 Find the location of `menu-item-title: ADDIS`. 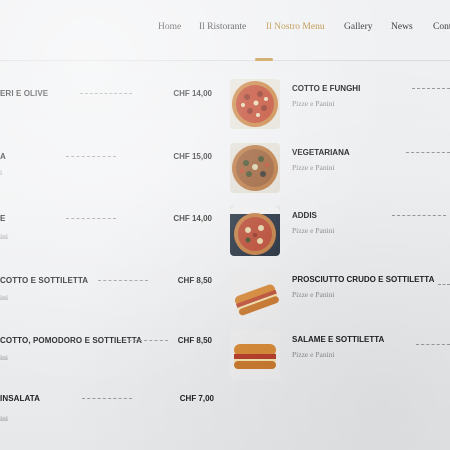

menu-item-title: ADDIS is located at coordinates (304, 215).